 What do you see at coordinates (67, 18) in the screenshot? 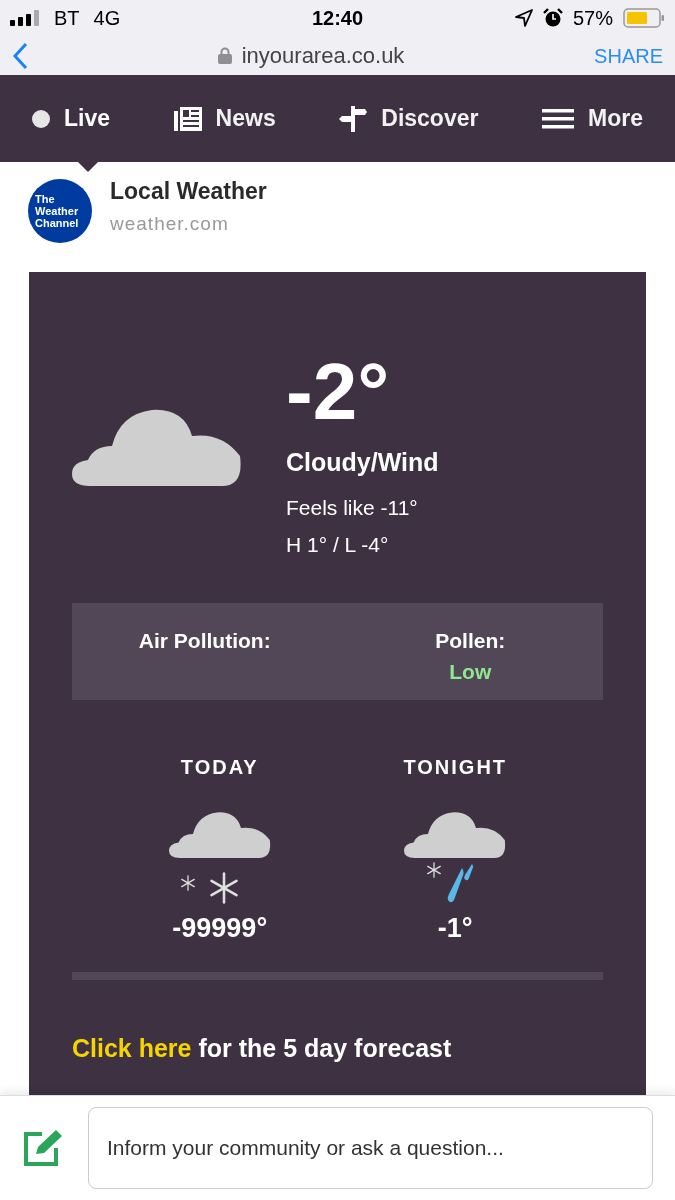
I see `carrier-text: BT` at bounding box center [67, 18].